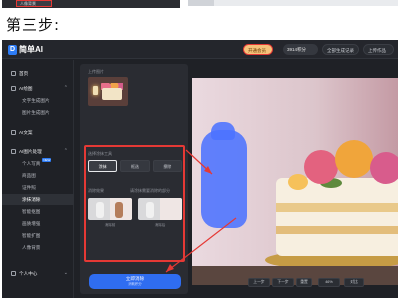 The image size is (400, 300). Describe the element at coordinates (110, 215) in the screenshot. I see `sample-before: 消除前` at that location.